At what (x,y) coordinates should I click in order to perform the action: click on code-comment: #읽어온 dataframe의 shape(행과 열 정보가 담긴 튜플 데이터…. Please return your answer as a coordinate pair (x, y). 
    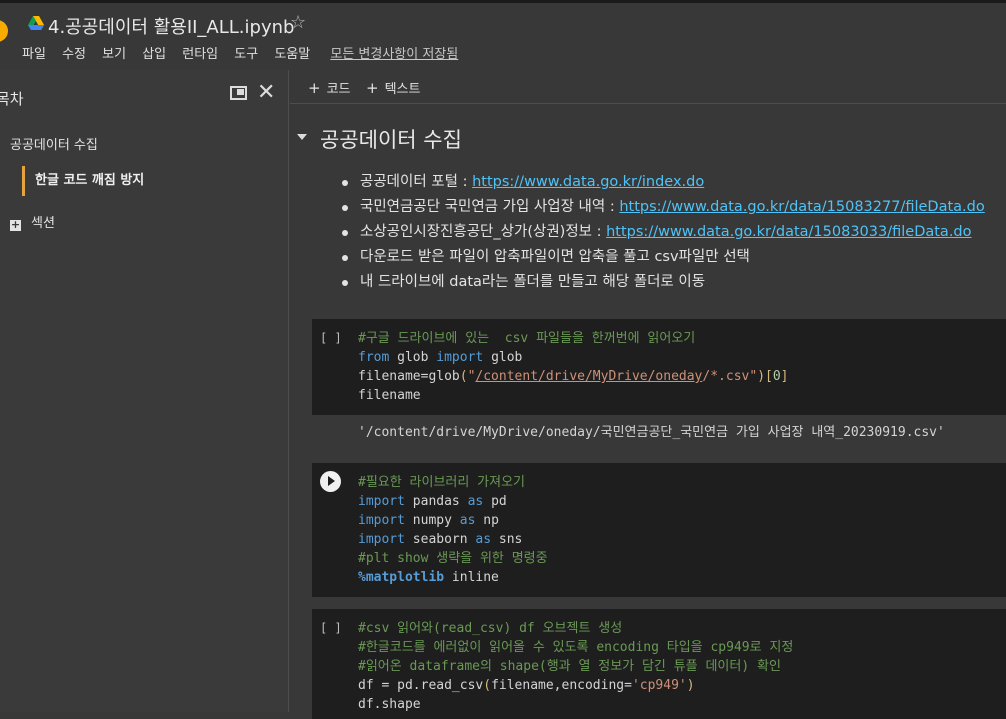
    Looking at the image, I should click on (569, 666).